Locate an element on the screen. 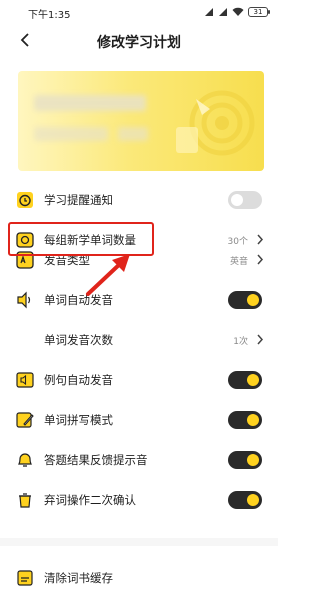 This screenshot has width=320, height=600. setting-row-sentence-auto-pronounce: 例句自动发音 is located at coordinates (139, 380).